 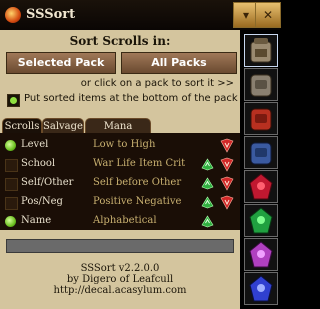 I want to click on red-pack-icon, so click(x=261, y=119).